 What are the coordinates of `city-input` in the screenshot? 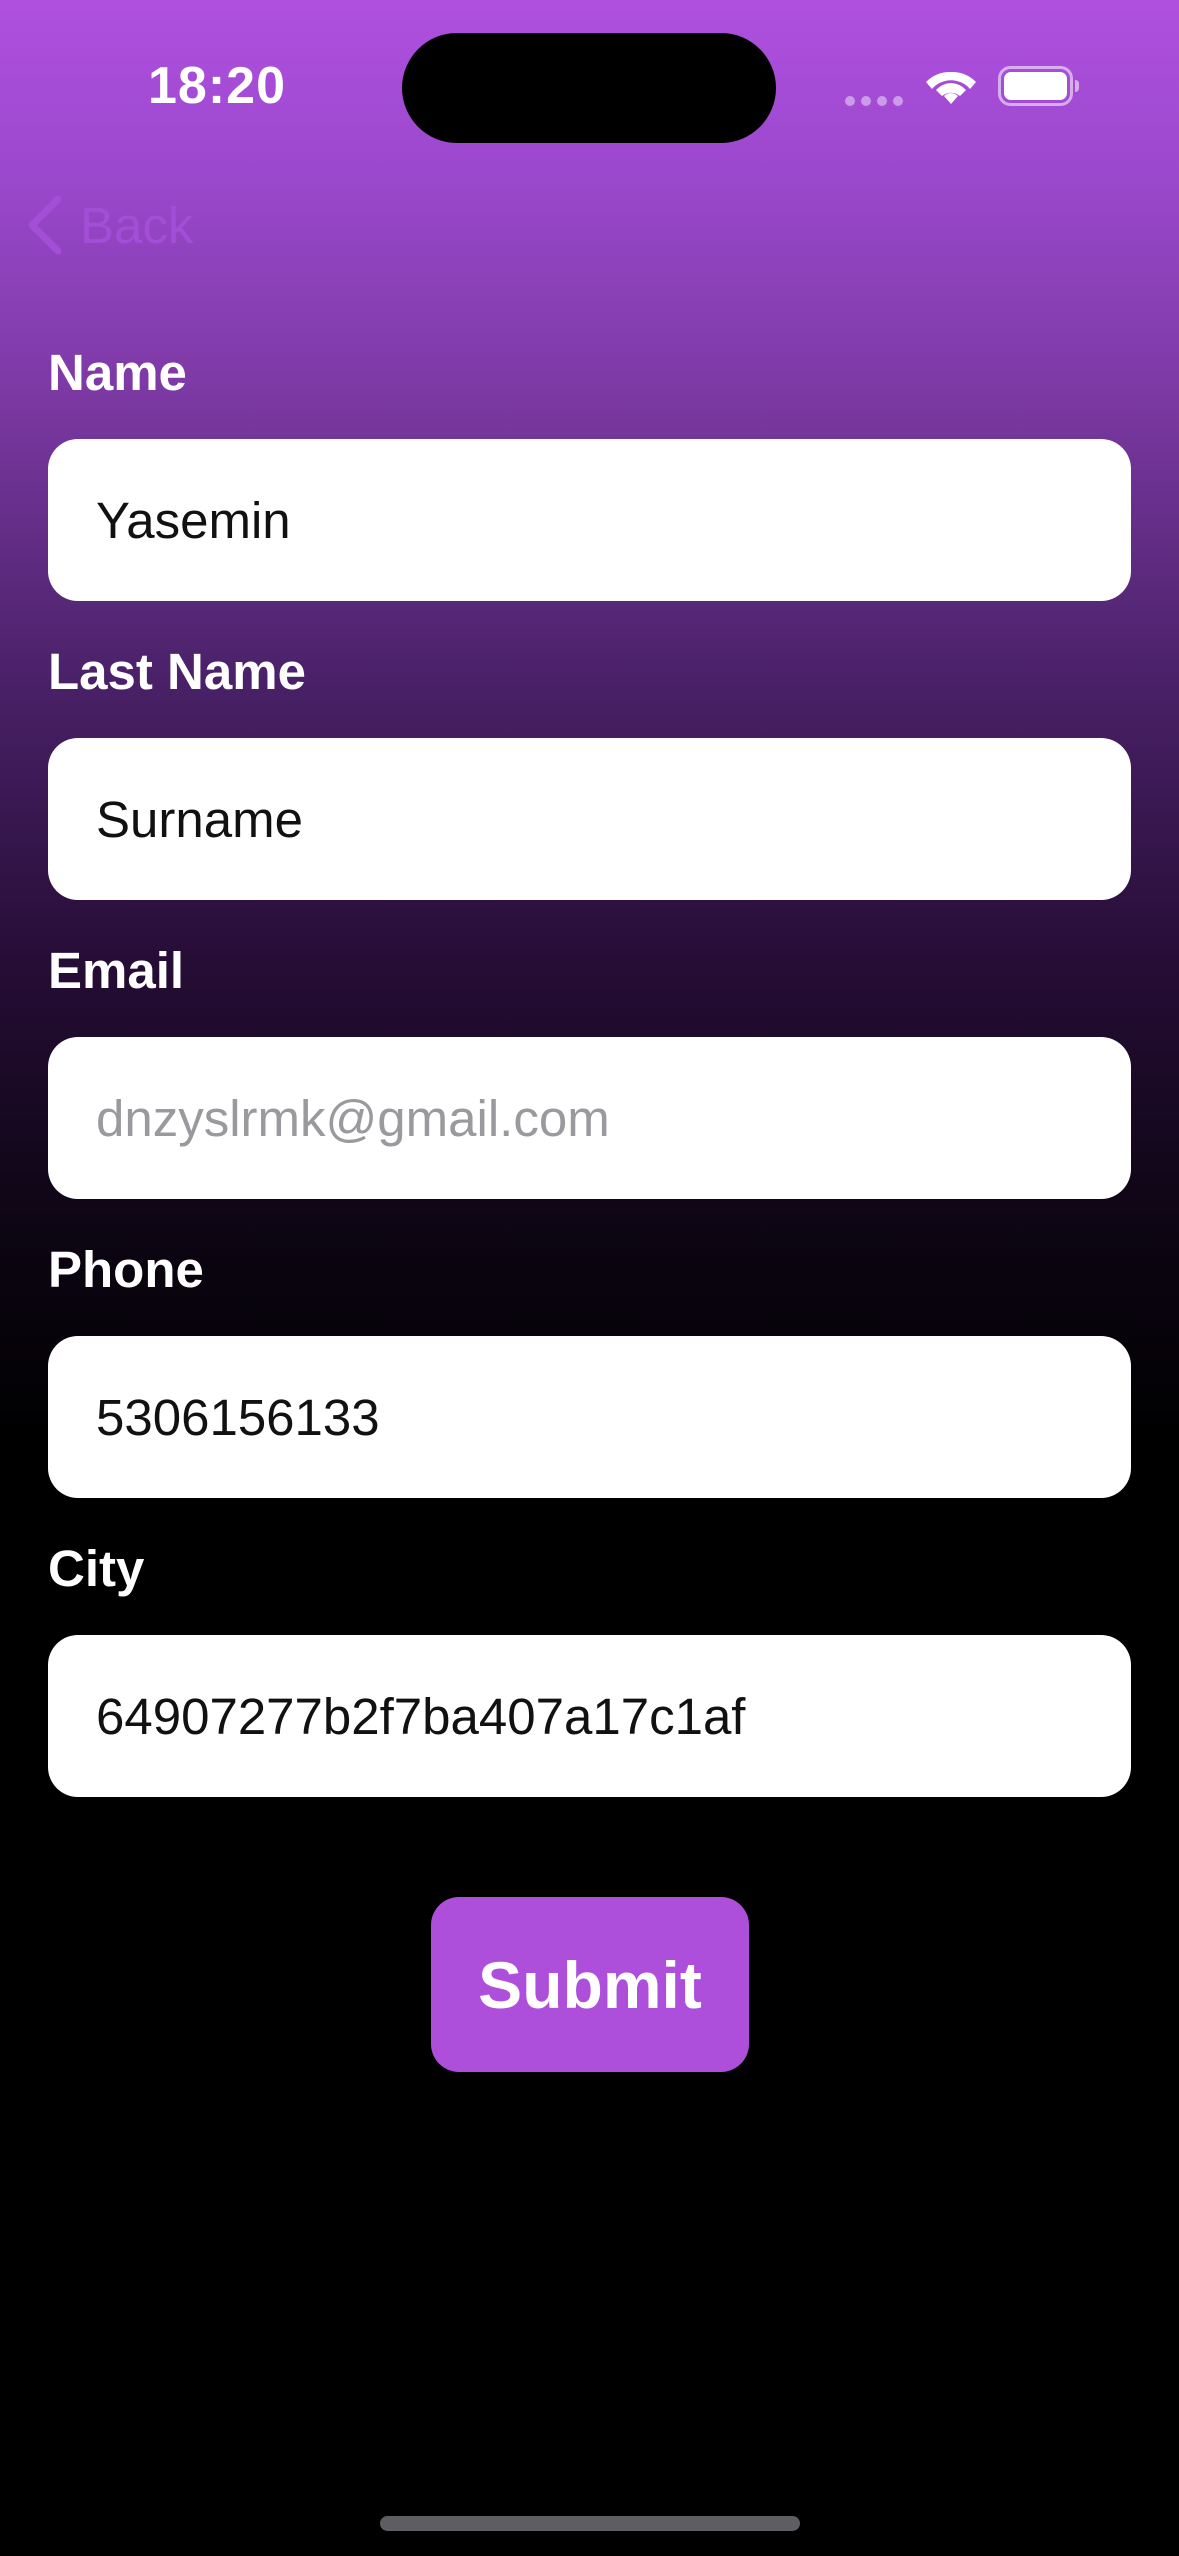 It's located at (589, 1716).